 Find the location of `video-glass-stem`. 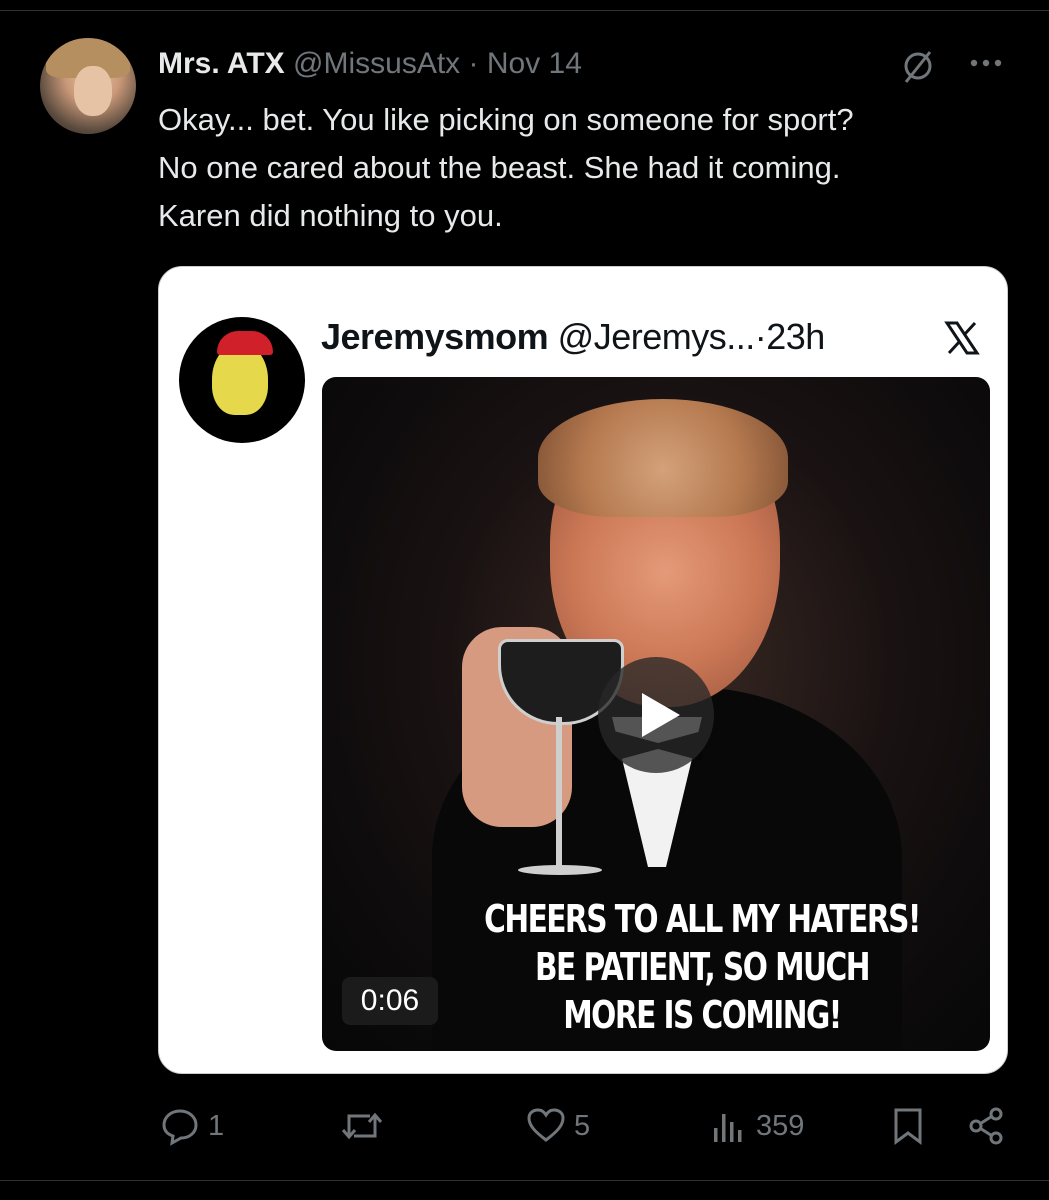

video-glass-stem is located at coordinates (559, 792).